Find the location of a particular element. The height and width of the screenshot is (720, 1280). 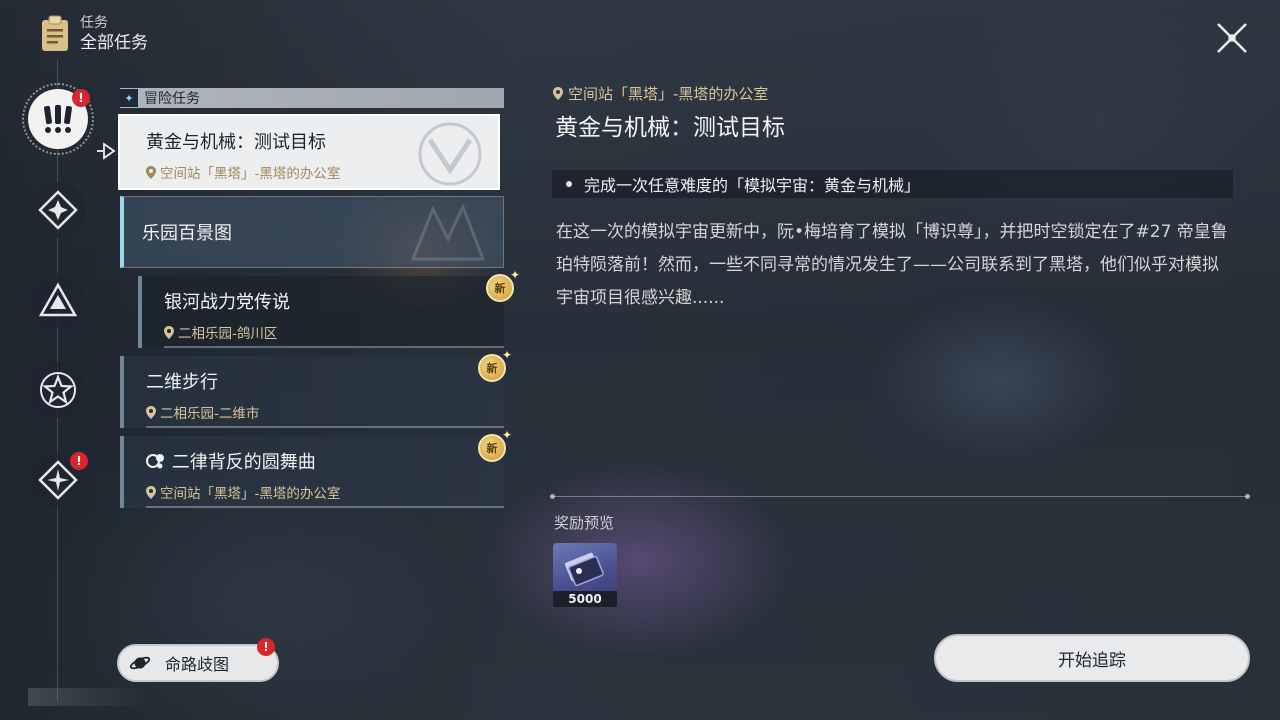

reward-item: 5000 is located at coordinates (585, 575).